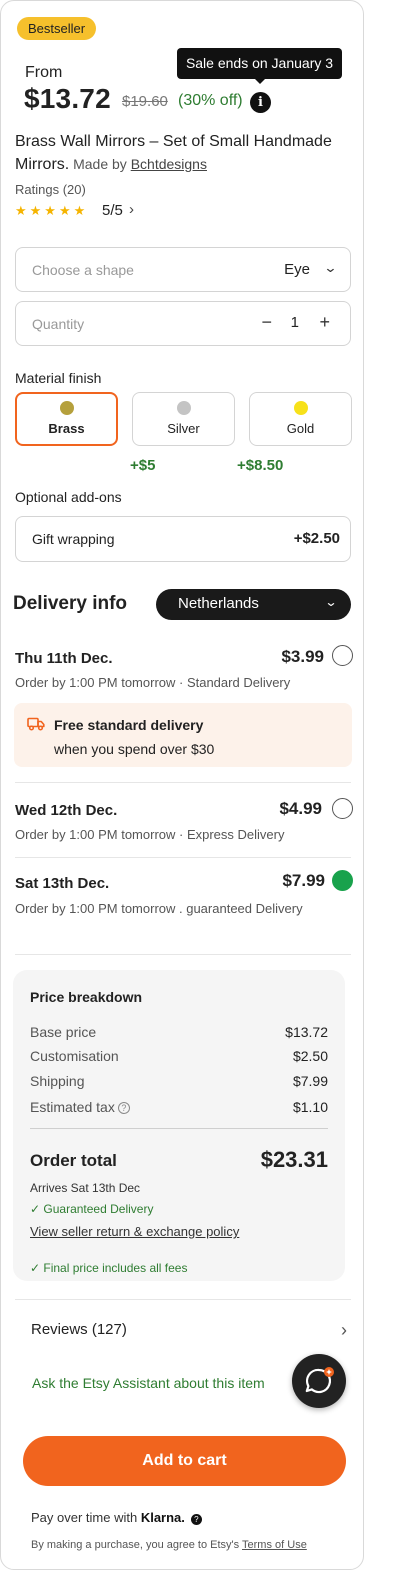 Image resolution: width=418 pixels, height=1576 pixels. What do you see at coordinates (183, 408) in the screenshot?
I see `silver-swatch` at bounding box center [183, 408].